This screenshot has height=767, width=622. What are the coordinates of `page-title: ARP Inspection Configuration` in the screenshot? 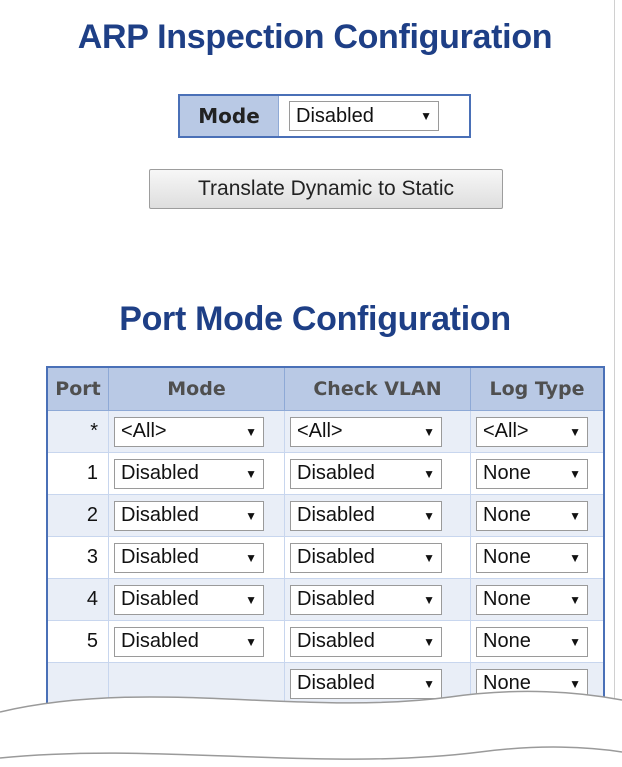 It's located at (315, 37).